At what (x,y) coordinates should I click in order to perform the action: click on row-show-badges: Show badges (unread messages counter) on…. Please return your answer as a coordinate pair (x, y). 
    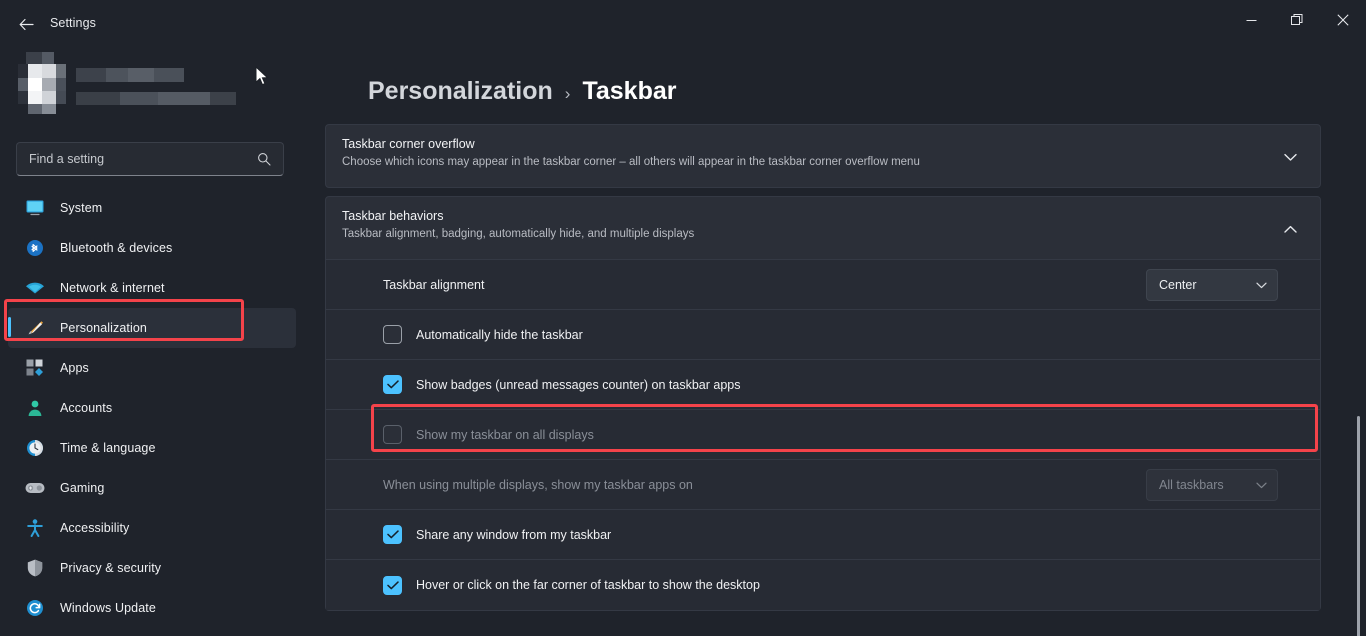
    Looking at the image, I should click on (823, 385).